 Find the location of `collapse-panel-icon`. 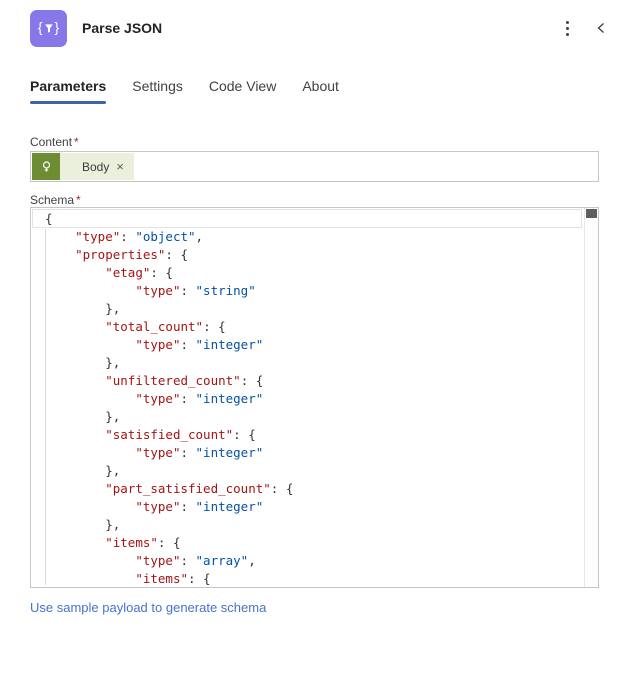

collapse-panel-icon is located at coordinates (601, 28).